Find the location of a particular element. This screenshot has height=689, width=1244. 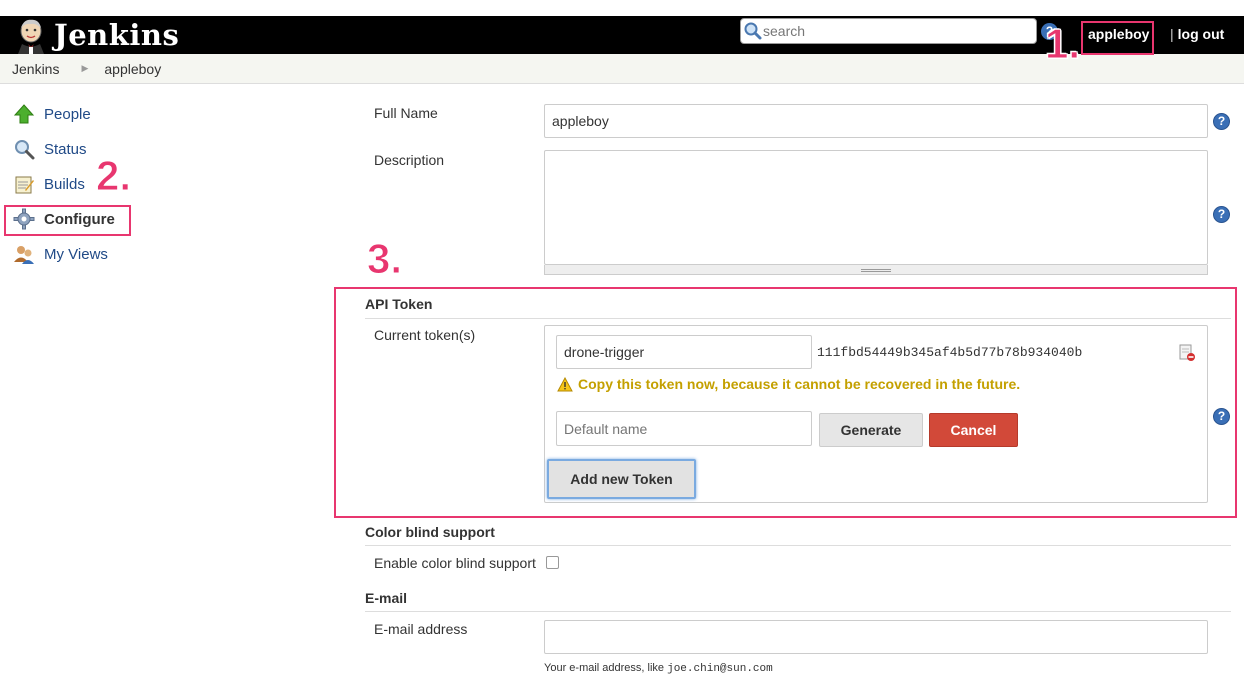

search-input is located at coordinates (899, 31).